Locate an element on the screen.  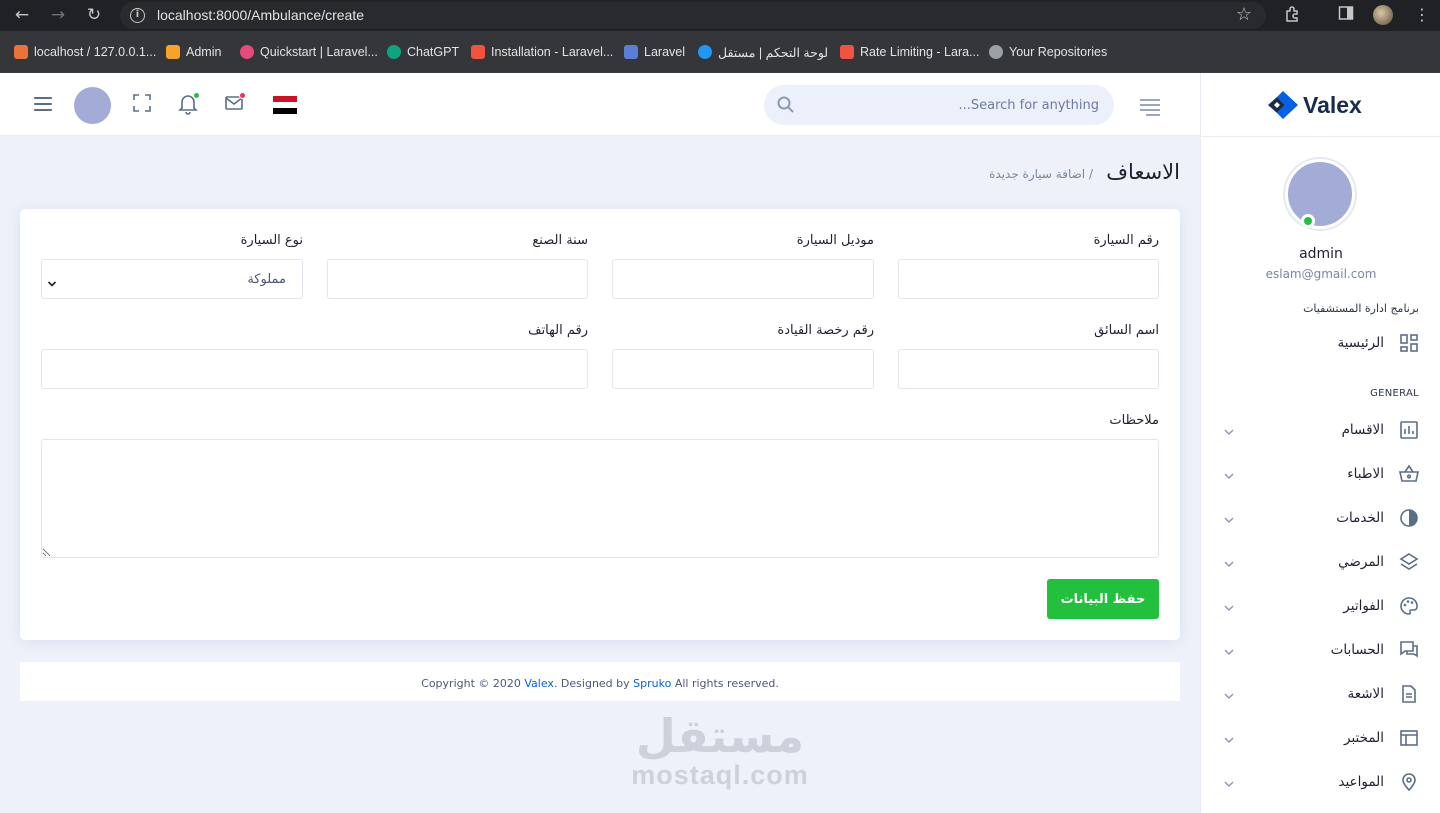
valex-logo-icon is located at coordinates (1283, 105).